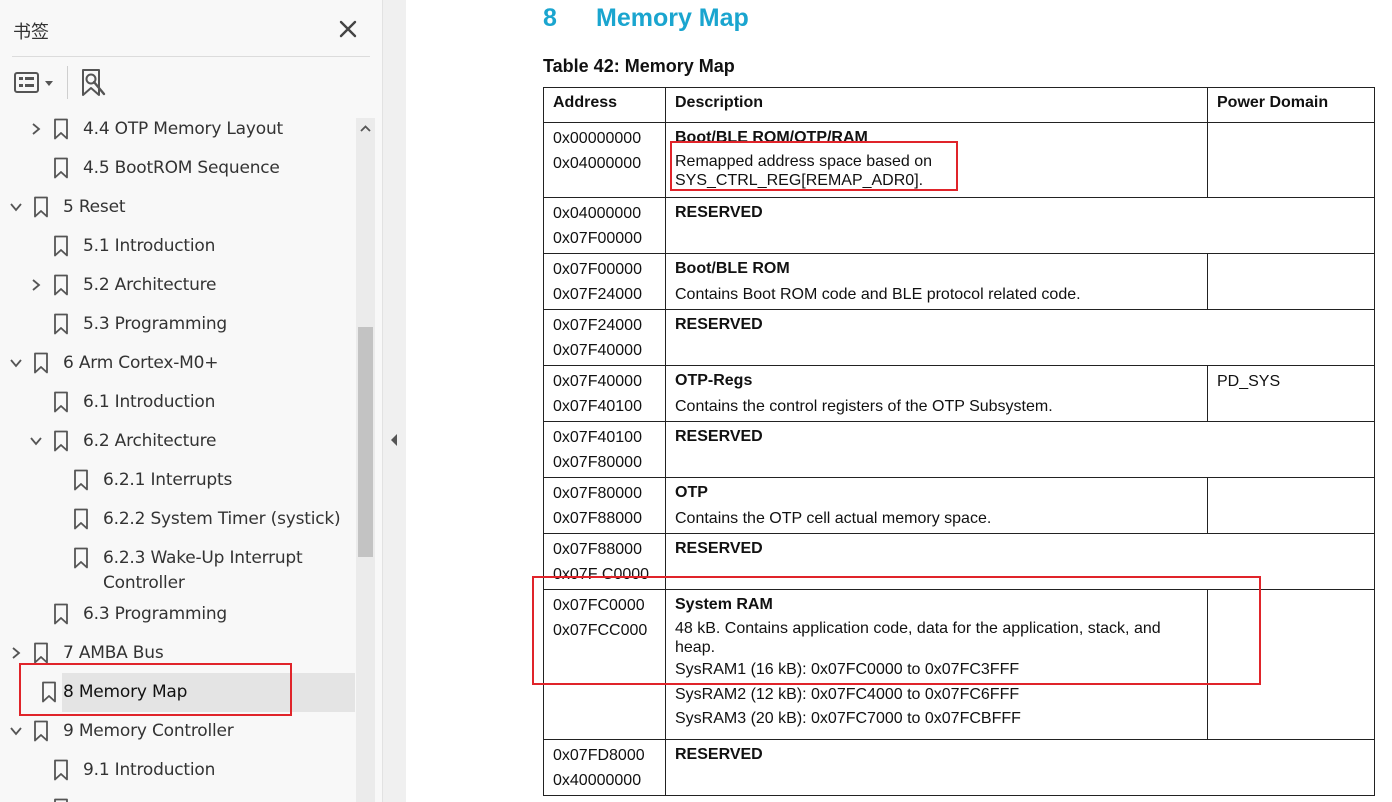  Describe the element at coordinates (959, 105) in the screenshot. I see `table-header-row: Address Description Power Domain` at that location.